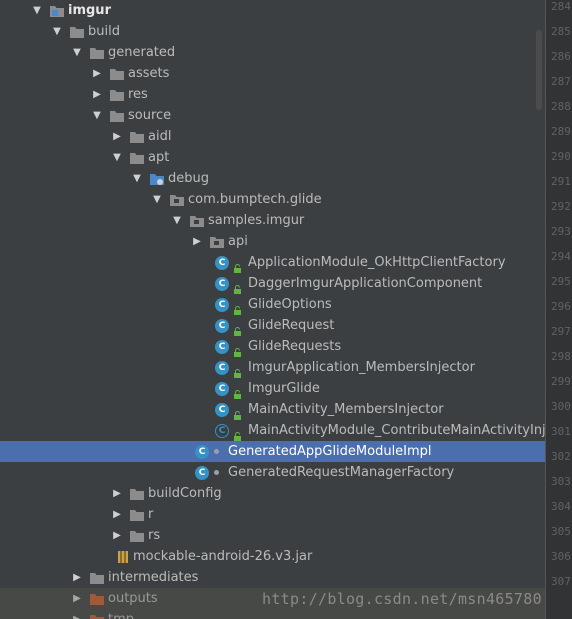 Image resolution: width=572 pixels, height=619 pixels. I want to click on tree-row: C GlideOptions, so click(272, 304).